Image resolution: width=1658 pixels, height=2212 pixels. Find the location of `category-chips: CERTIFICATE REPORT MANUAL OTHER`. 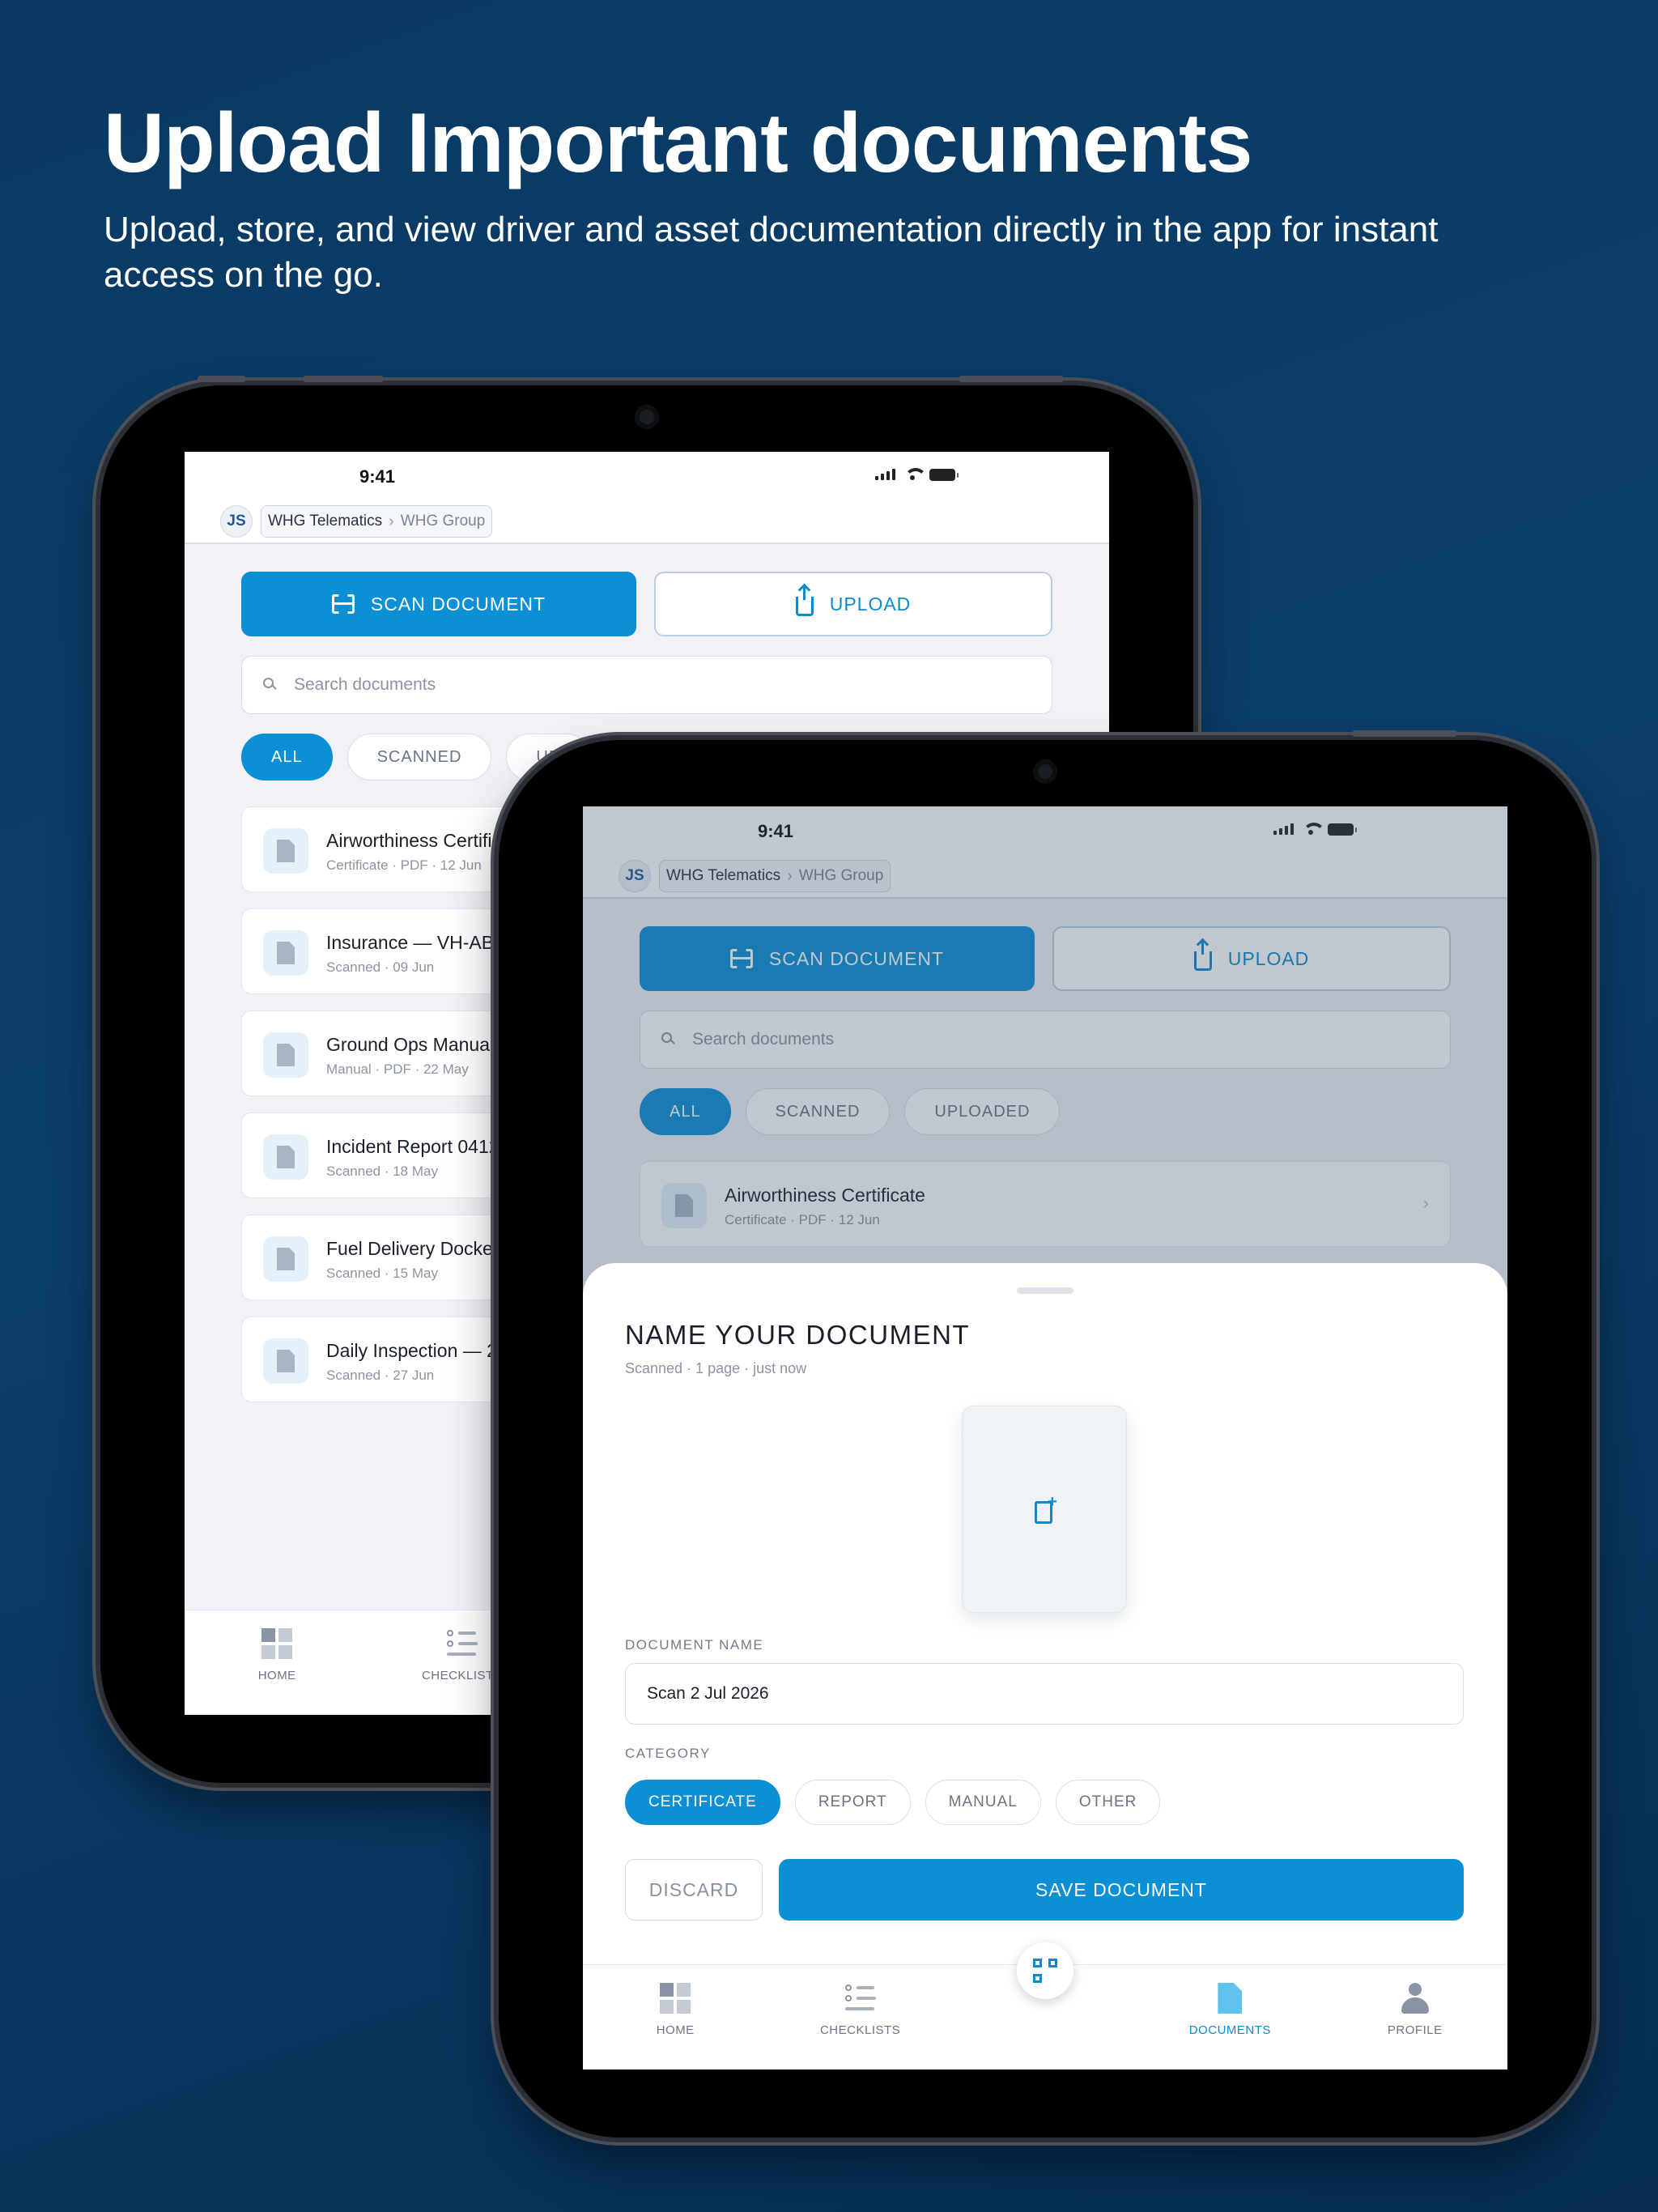

category-chips: CERTIFICATE REPORT MANUAL OTHER is located at coordinates (893, 1803).